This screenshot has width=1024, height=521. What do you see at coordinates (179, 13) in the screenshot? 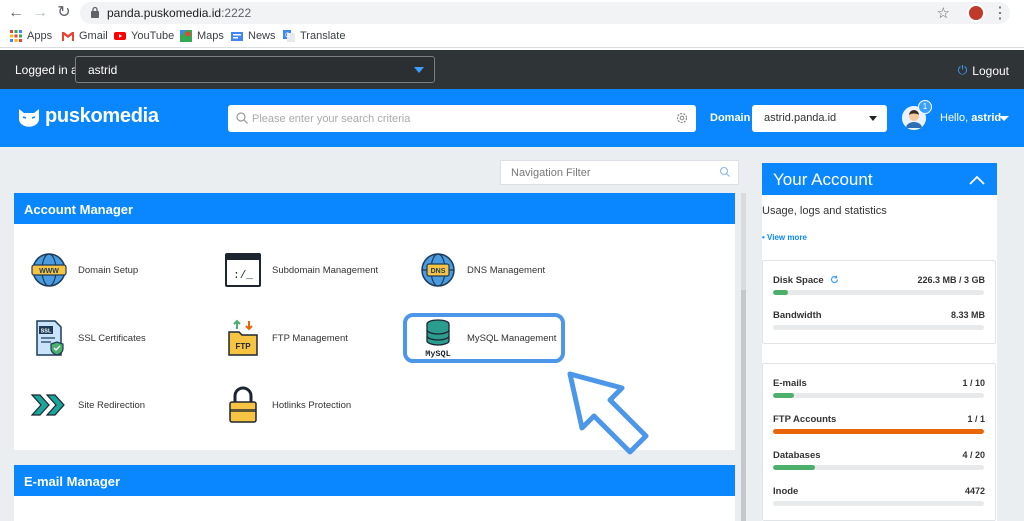
I see `url-text: panda.puskomedia.id:2222` at bounding box center [179, 13].